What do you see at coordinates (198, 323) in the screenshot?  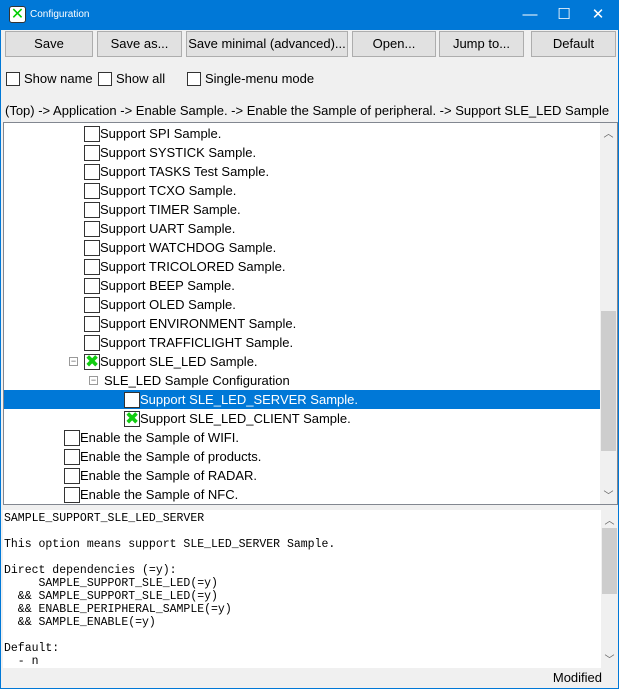 I see `tree-row-label: Support ENVIRONMENT Sample.` at bounding box center [198, 323].